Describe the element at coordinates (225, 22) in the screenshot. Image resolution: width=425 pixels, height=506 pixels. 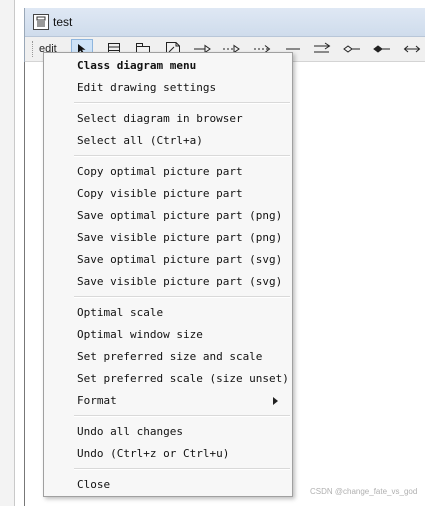
I see `title-bar: test` at that location.